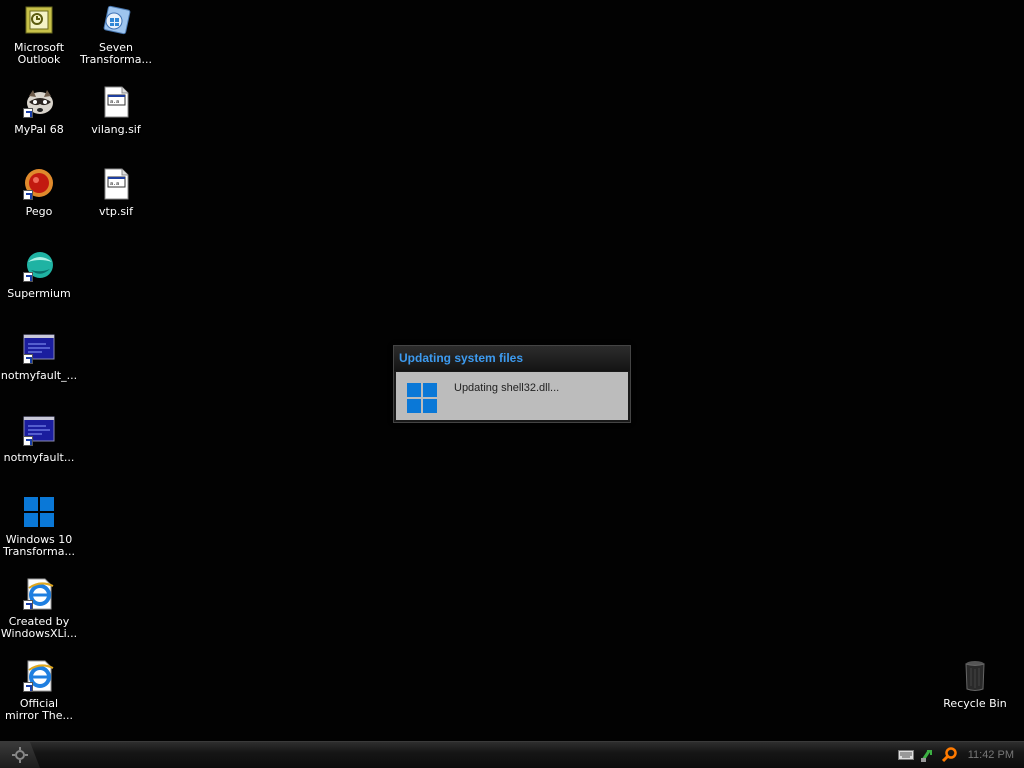  What do you see at coordinates (39, 266) in the screenshot?
I see `supermium-icon` at bounding box center [39, 266].